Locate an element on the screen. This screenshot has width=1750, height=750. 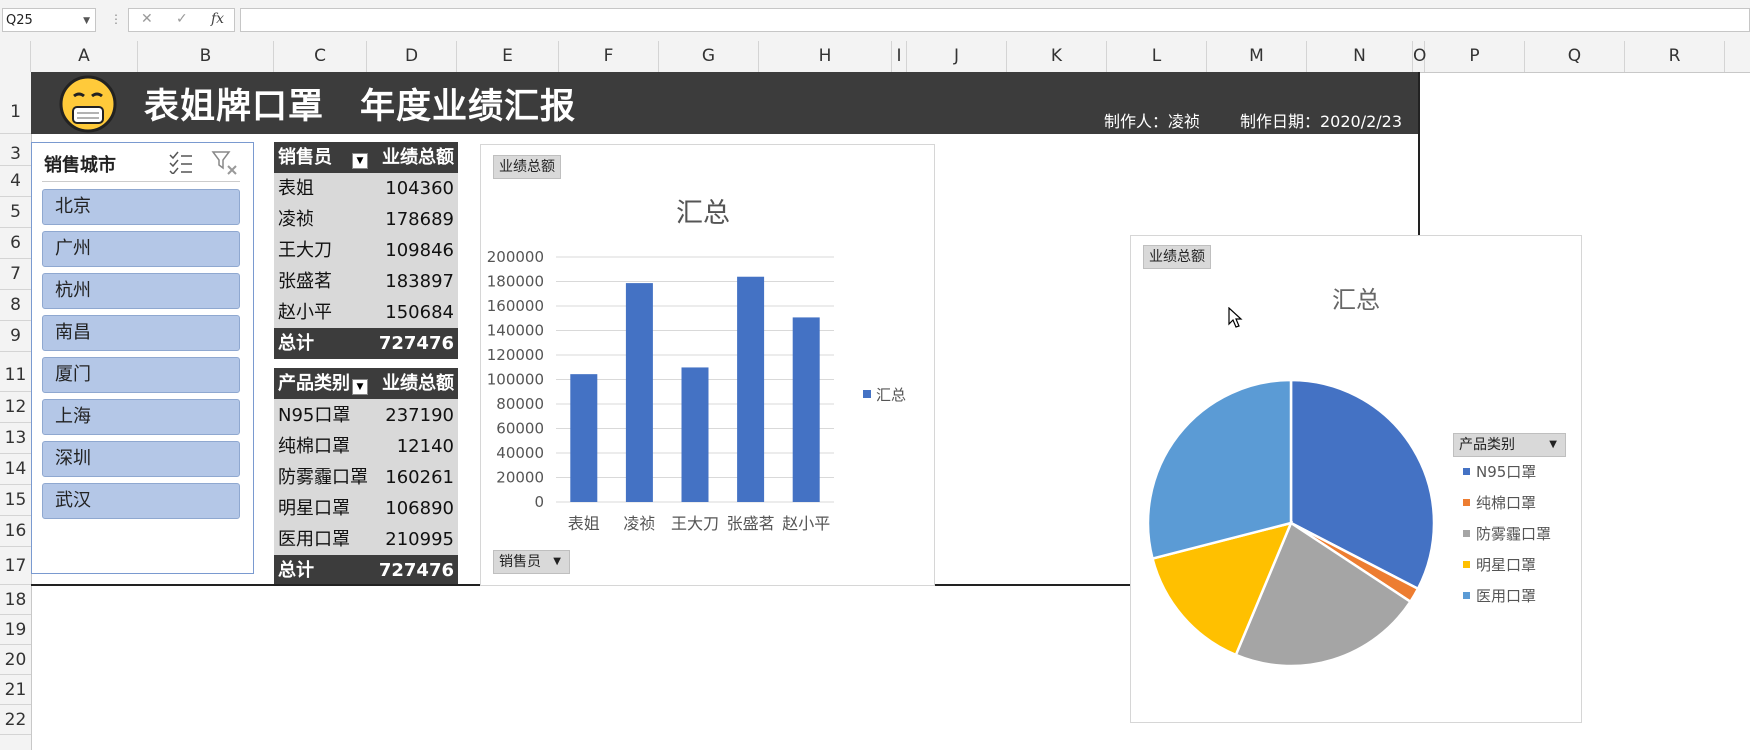
column-header: M is located at coordinates (1257, 56).